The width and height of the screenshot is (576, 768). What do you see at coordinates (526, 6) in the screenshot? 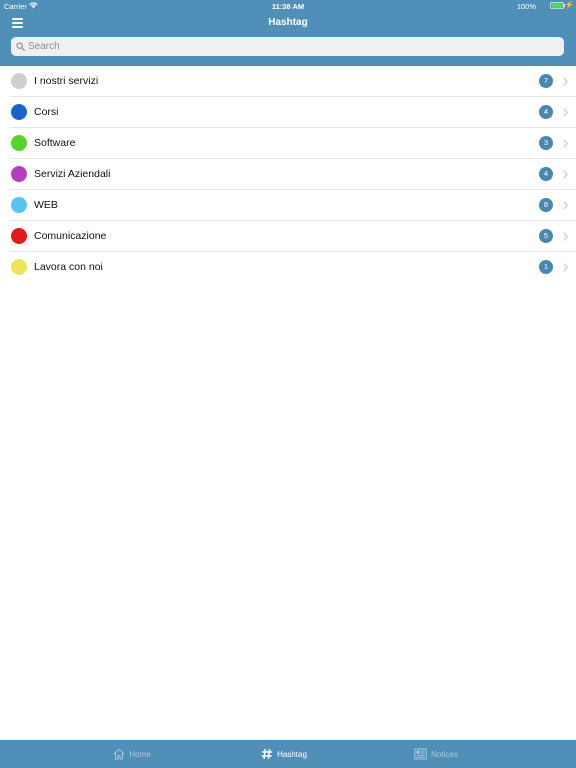
I see `battery-percentage: 100%` at bounding box center [526, 6].